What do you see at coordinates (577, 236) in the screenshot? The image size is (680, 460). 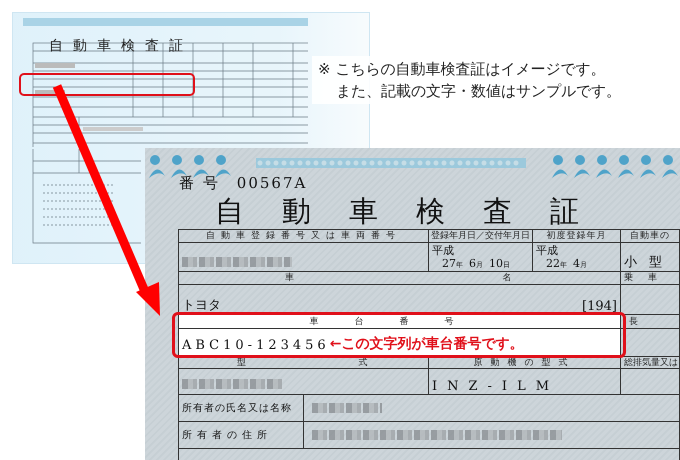 I see `header-cell: 初度登録年月` at bounding box center [577, 236].